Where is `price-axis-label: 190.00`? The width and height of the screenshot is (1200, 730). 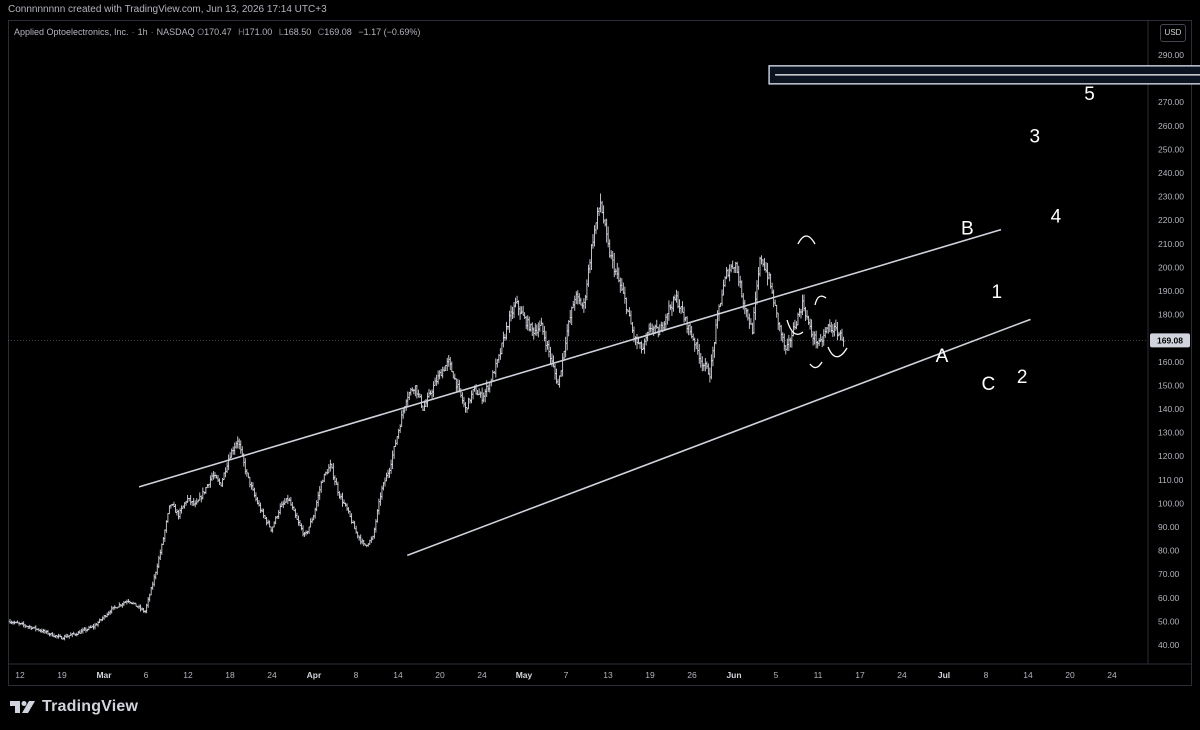
price-axis-label: 190.00 is located at coordinates (1171, 291).